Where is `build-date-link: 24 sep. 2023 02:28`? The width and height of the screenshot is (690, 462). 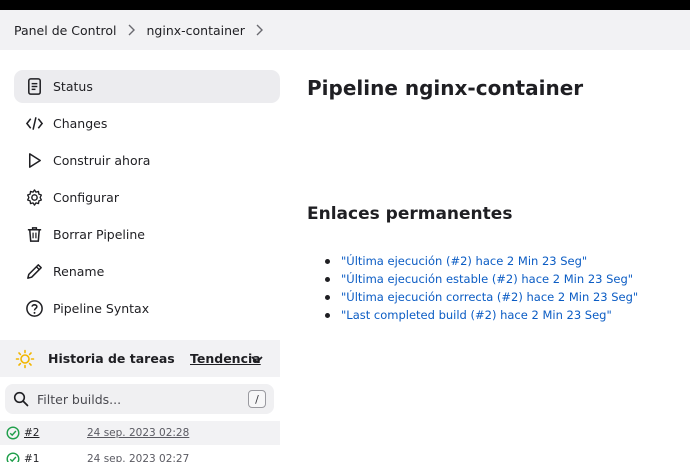
build-date-link: 24 sep. 2023 02:28 is located at coordinates (138, 433).